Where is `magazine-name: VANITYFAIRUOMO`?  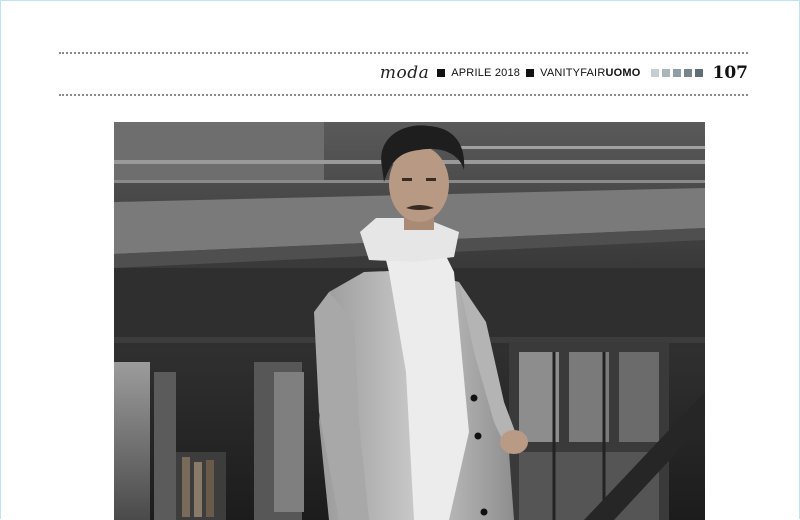 magazine-name: VANITYFAIRUOMO is located at coordinates (590, 73).